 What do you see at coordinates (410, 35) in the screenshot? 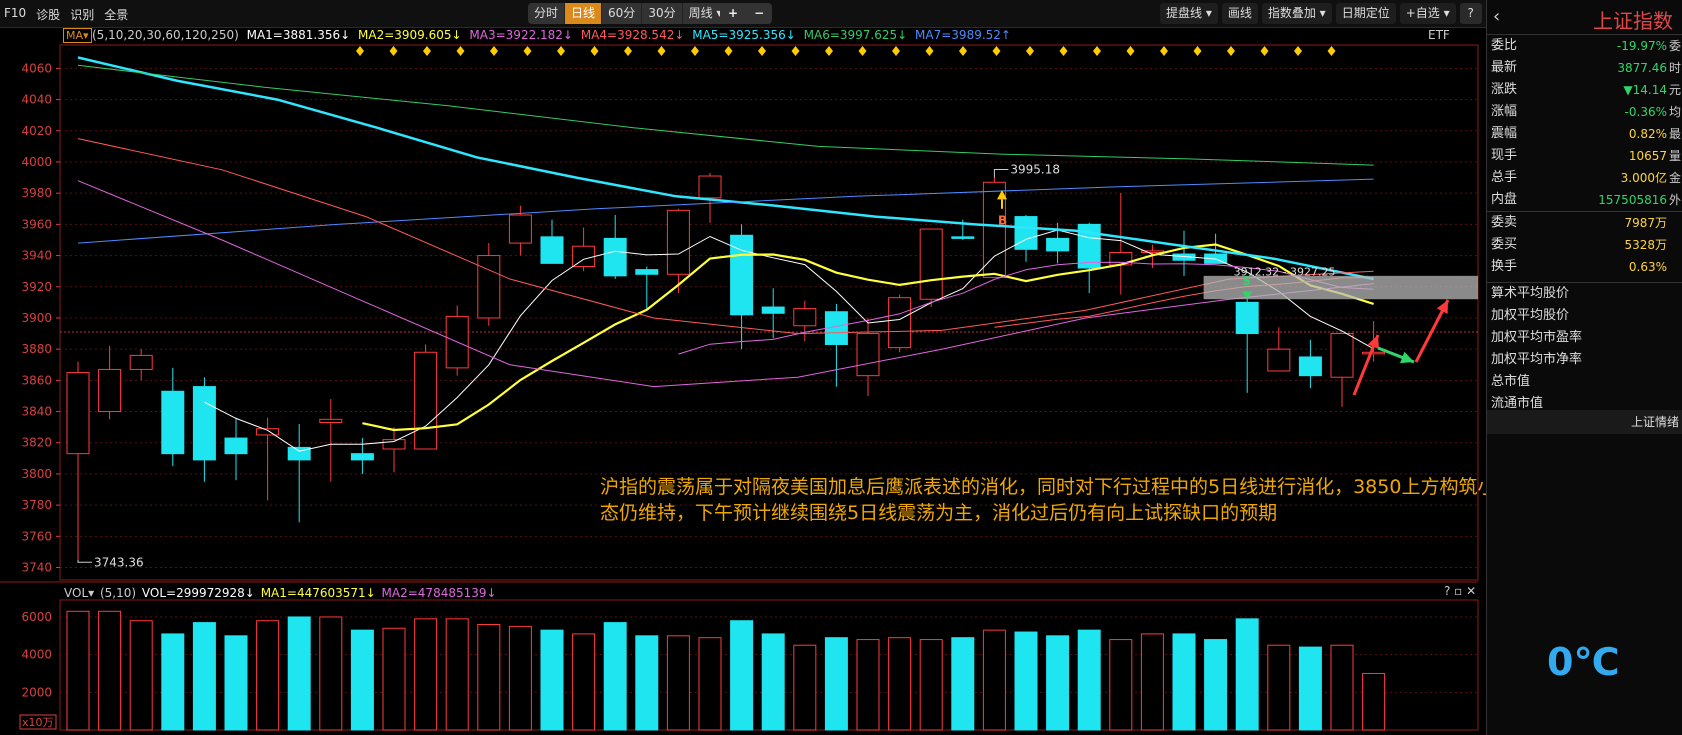
I see `ma2-value: MA2=3909.605↓` at bounding box center [410, 35].